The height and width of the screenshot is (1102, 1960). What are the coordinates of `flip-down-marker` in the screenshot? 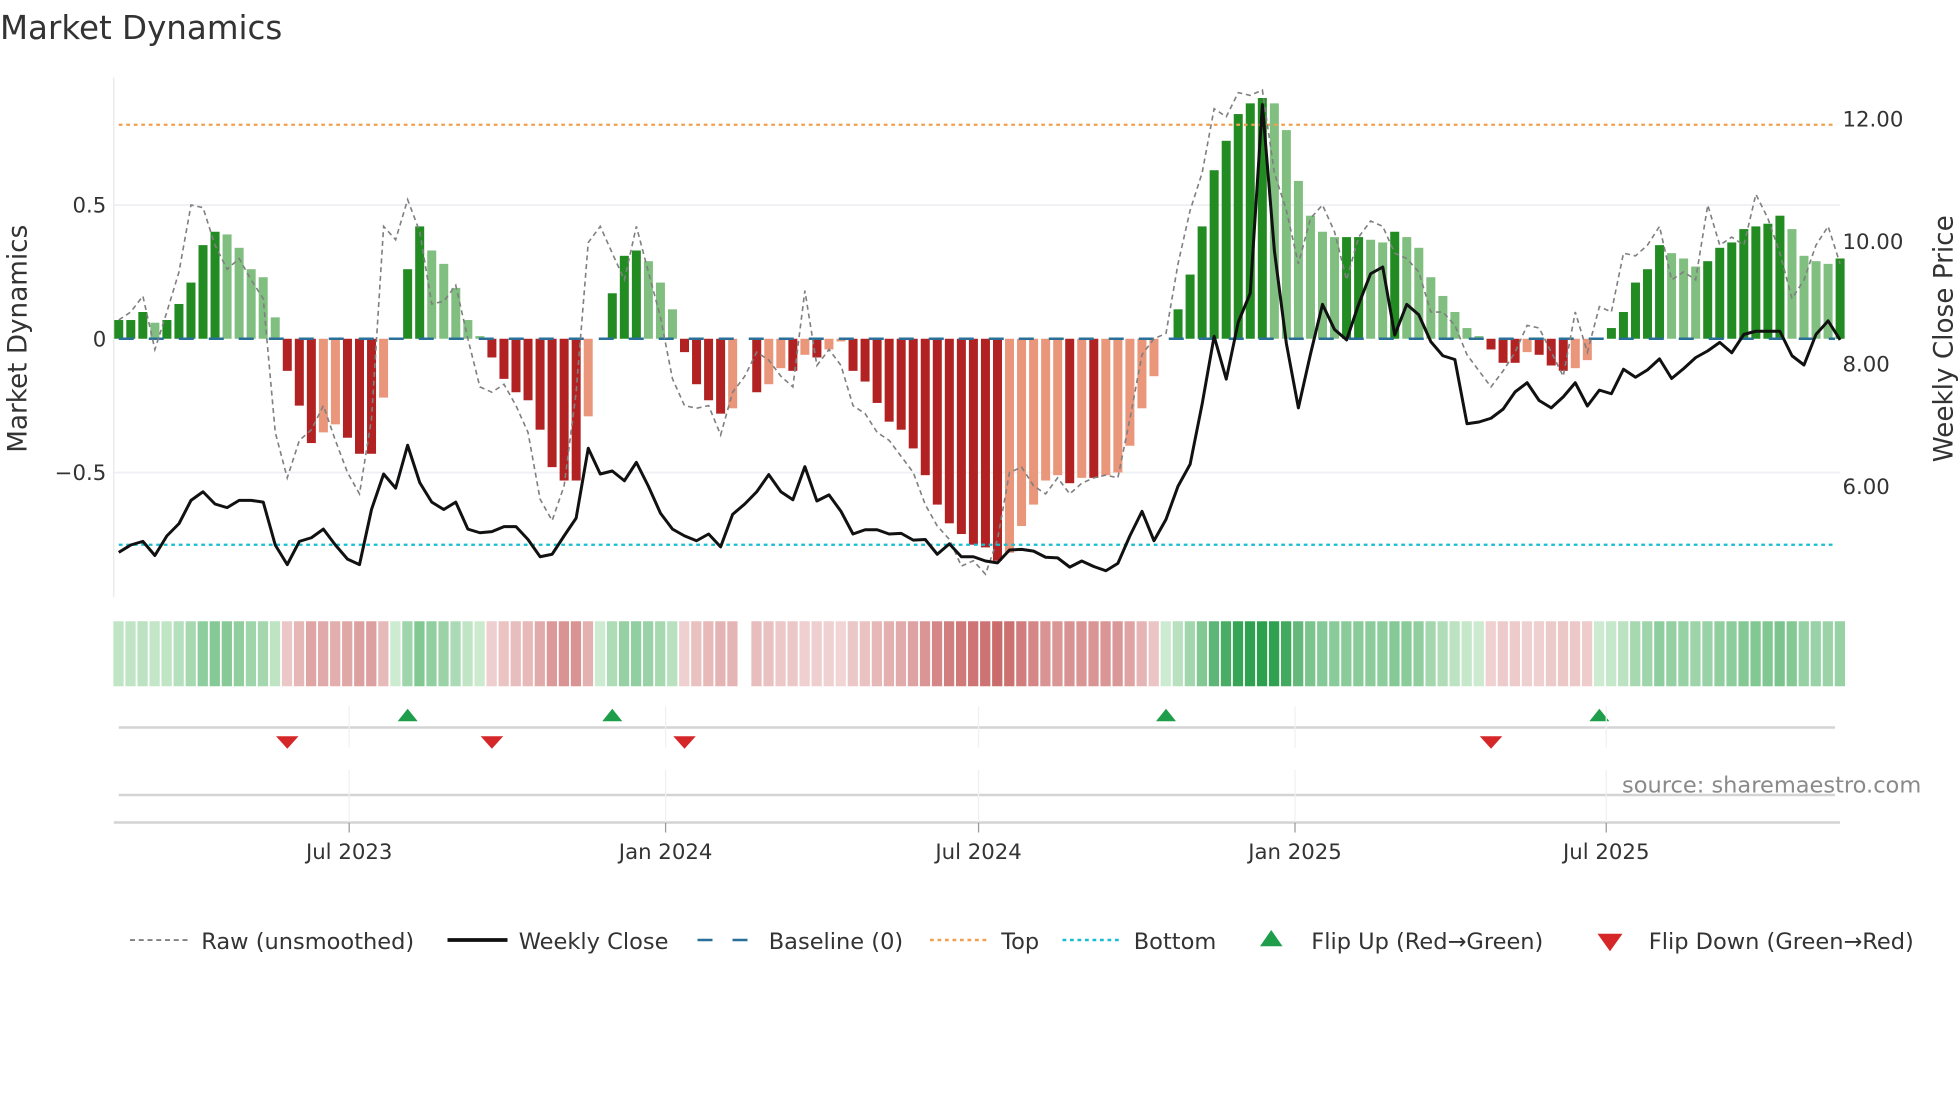 It's located at (1491, 742).